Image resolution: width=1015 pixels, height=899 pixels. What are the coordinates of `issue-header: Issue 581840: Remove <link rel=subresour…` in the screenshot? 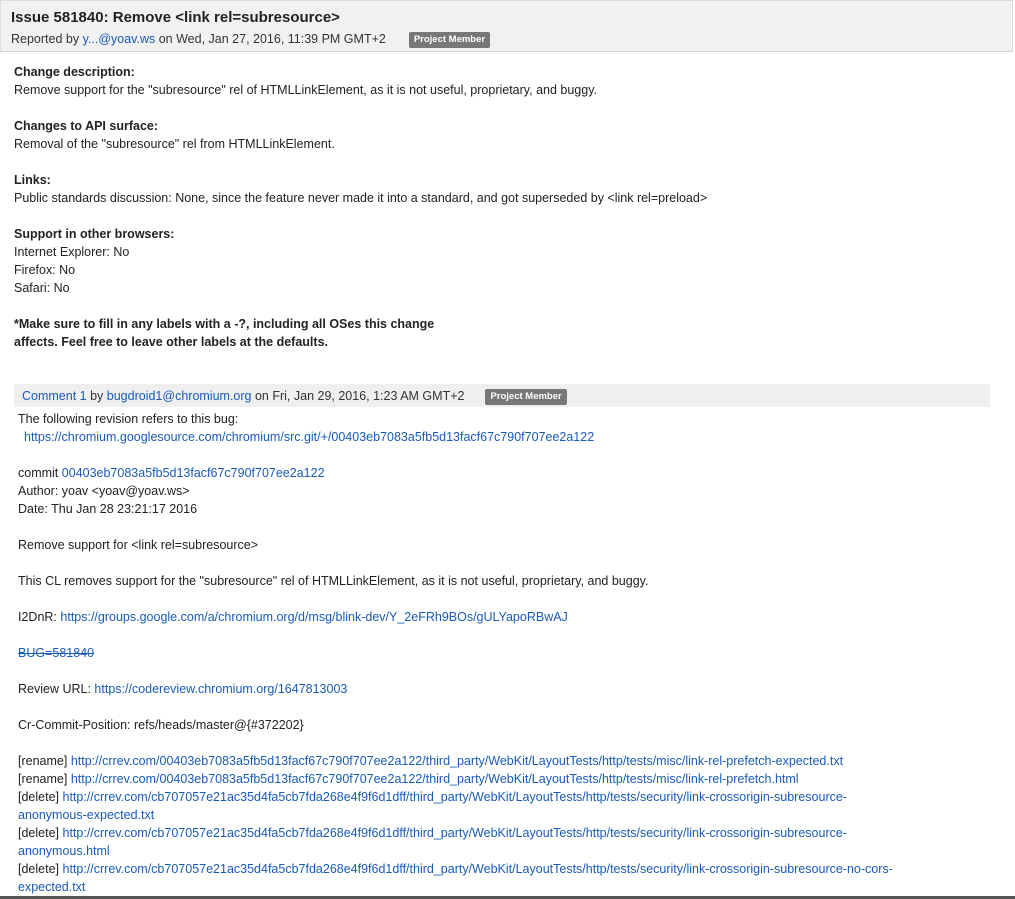 It's located at (506, 26).